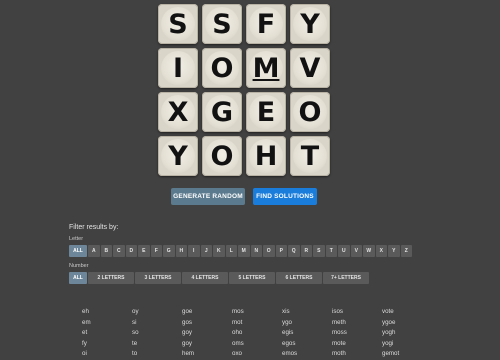  I want to click on result-word: oy, so click(157, 312).